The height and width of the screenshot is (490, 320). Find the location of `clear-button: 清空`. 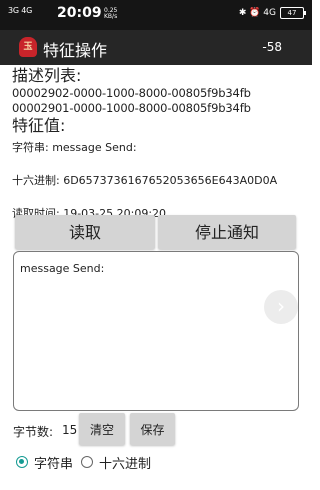

clear-button: 清空 is located at coordinates (102, 429).